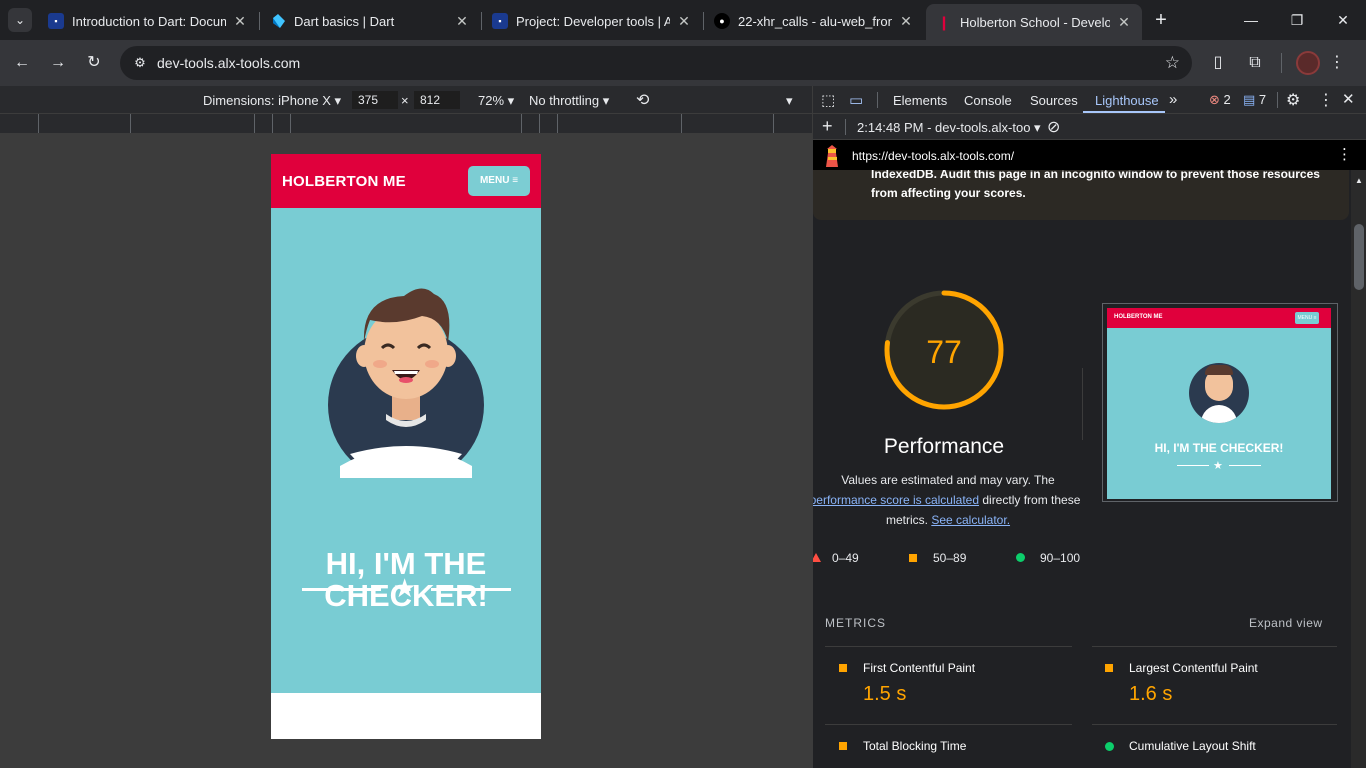  I want to click on minimize-icon: —, so click(1251, 20).